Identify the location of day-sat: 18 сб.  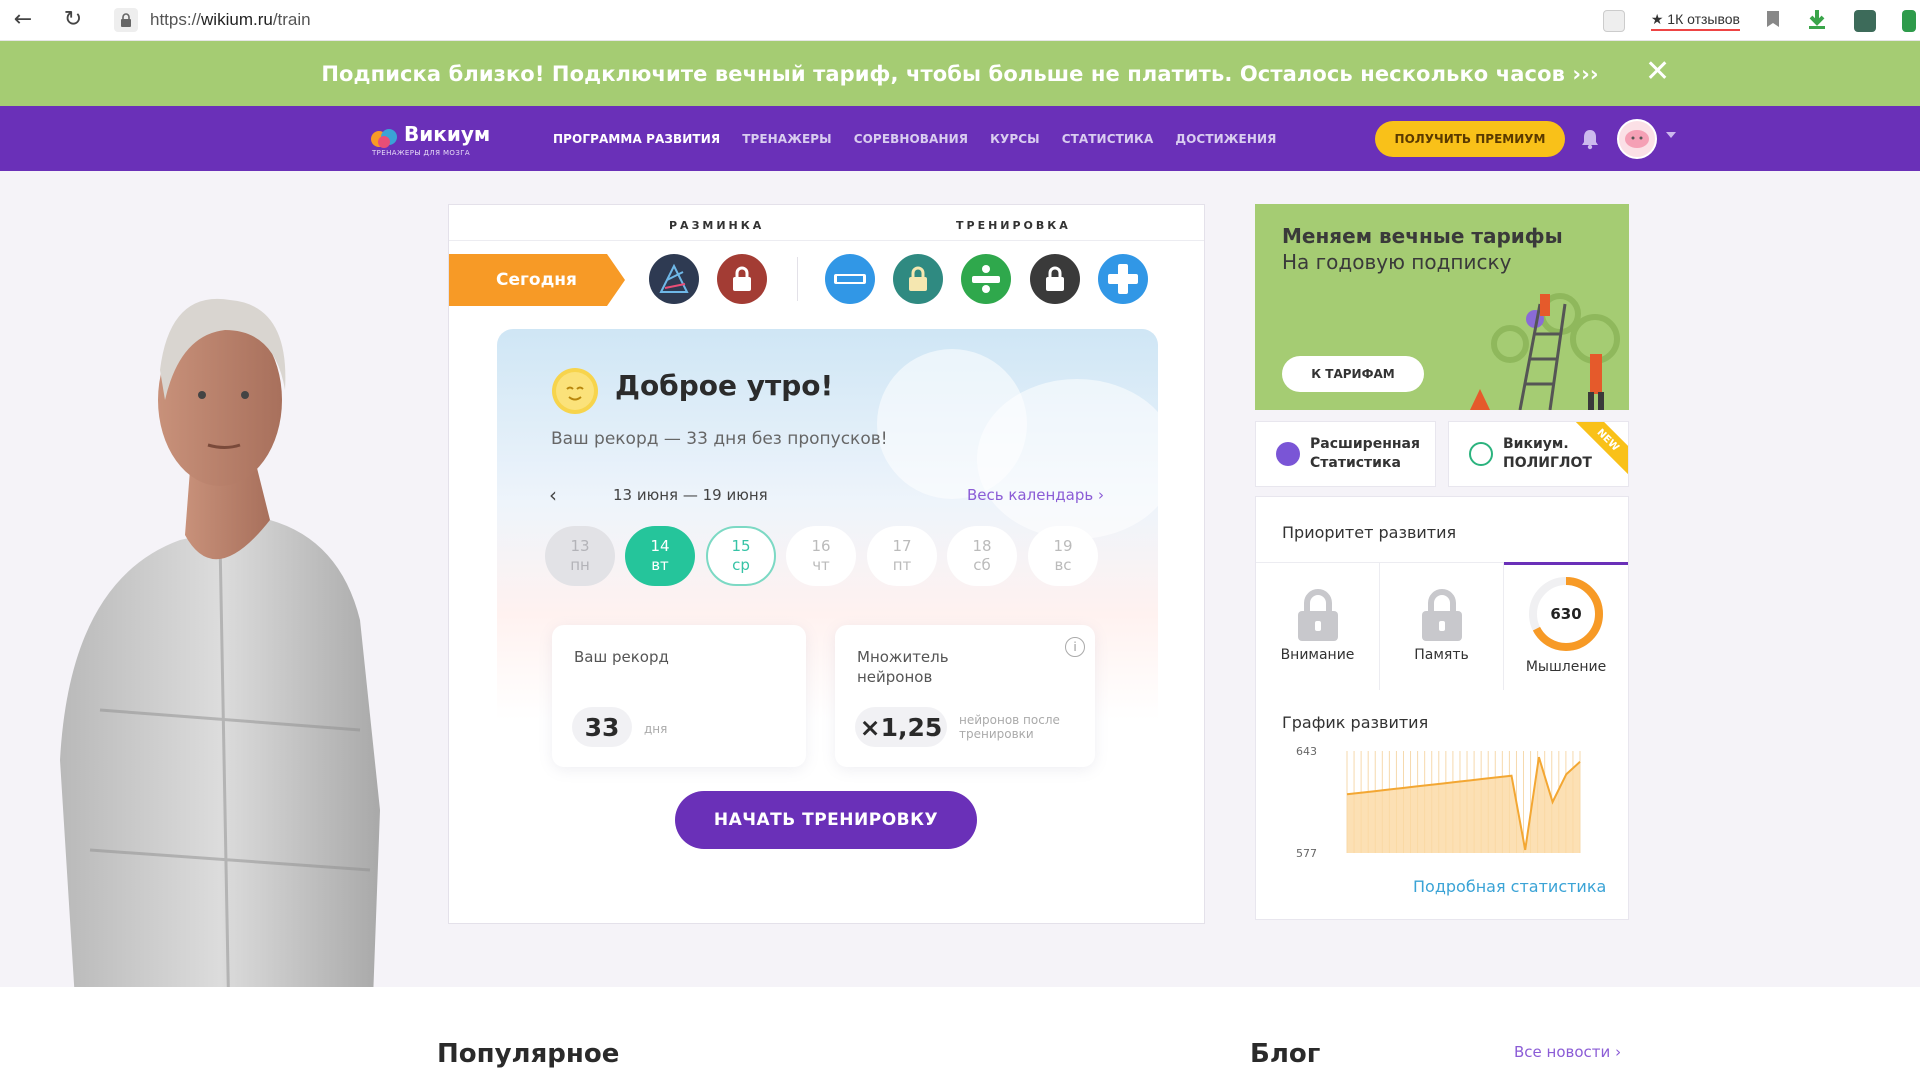
(982, 556).